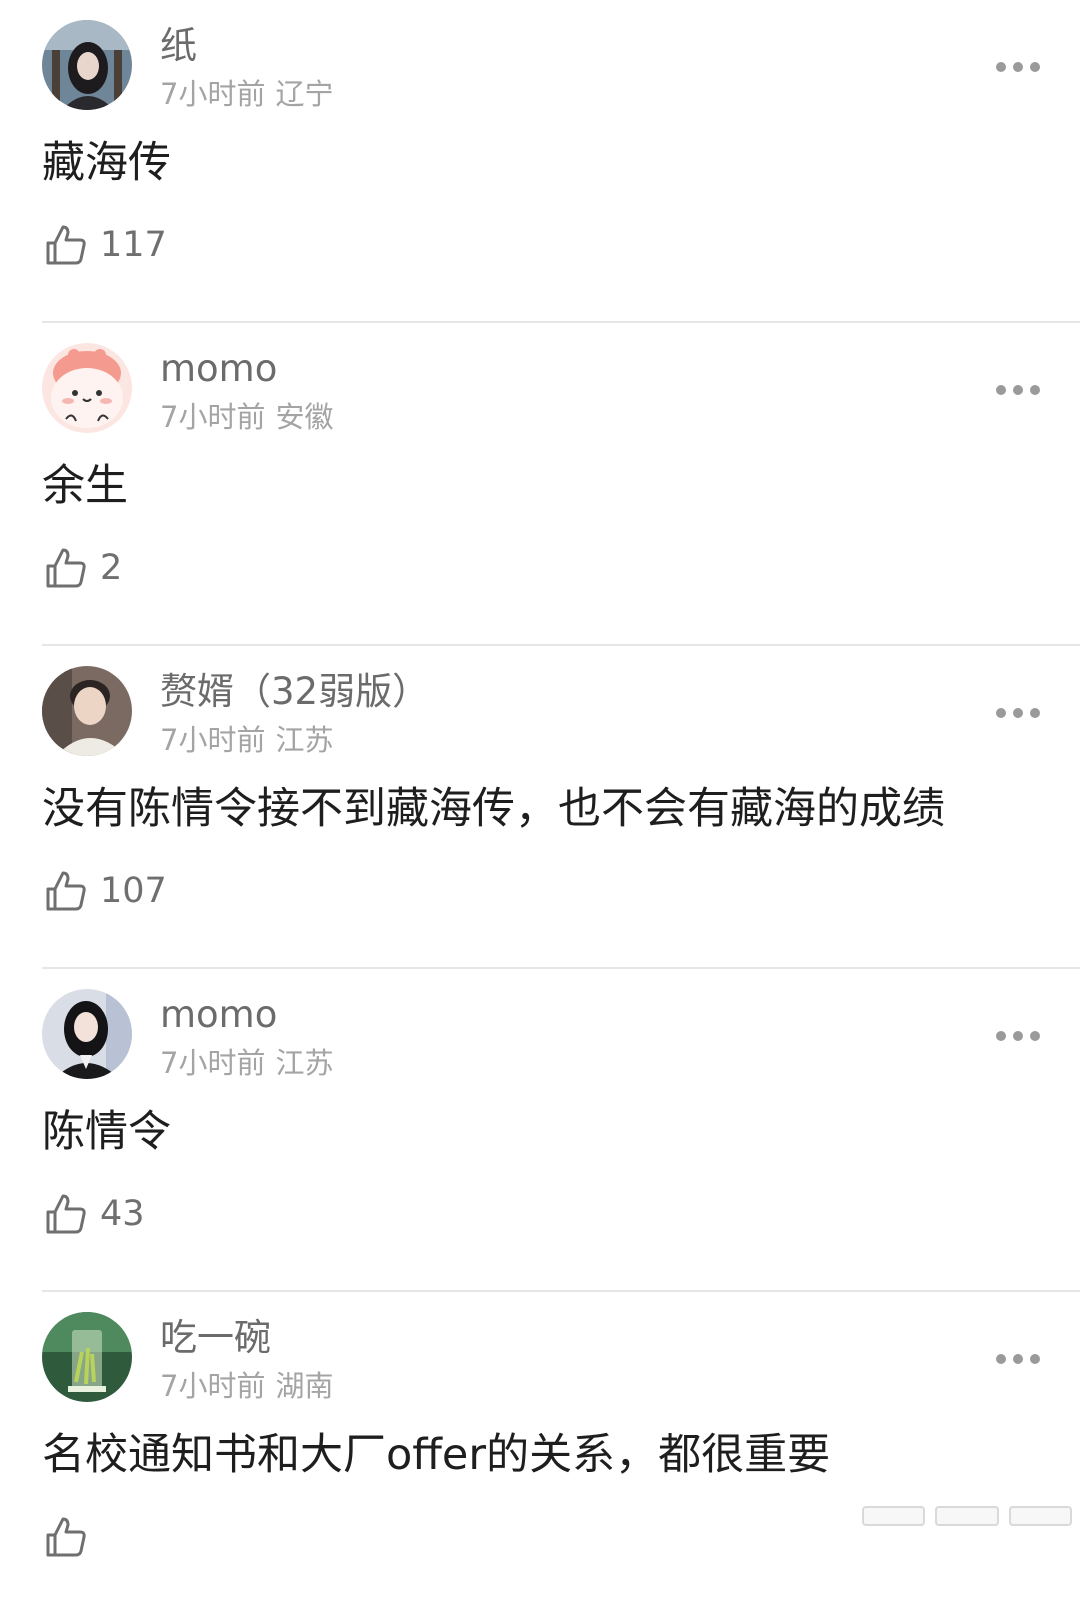 The image size is (1080, 1615). I want to click on comment-meta: 7小时前 辽宁, so click(246, 94).